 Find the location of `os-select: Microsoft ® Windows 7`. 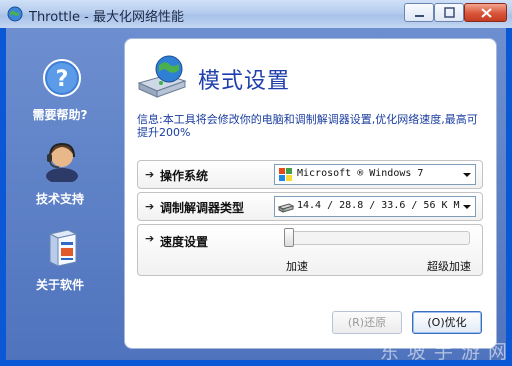

os-select: Microsoft ® Windows 7 is located at coordinates (375, 174).